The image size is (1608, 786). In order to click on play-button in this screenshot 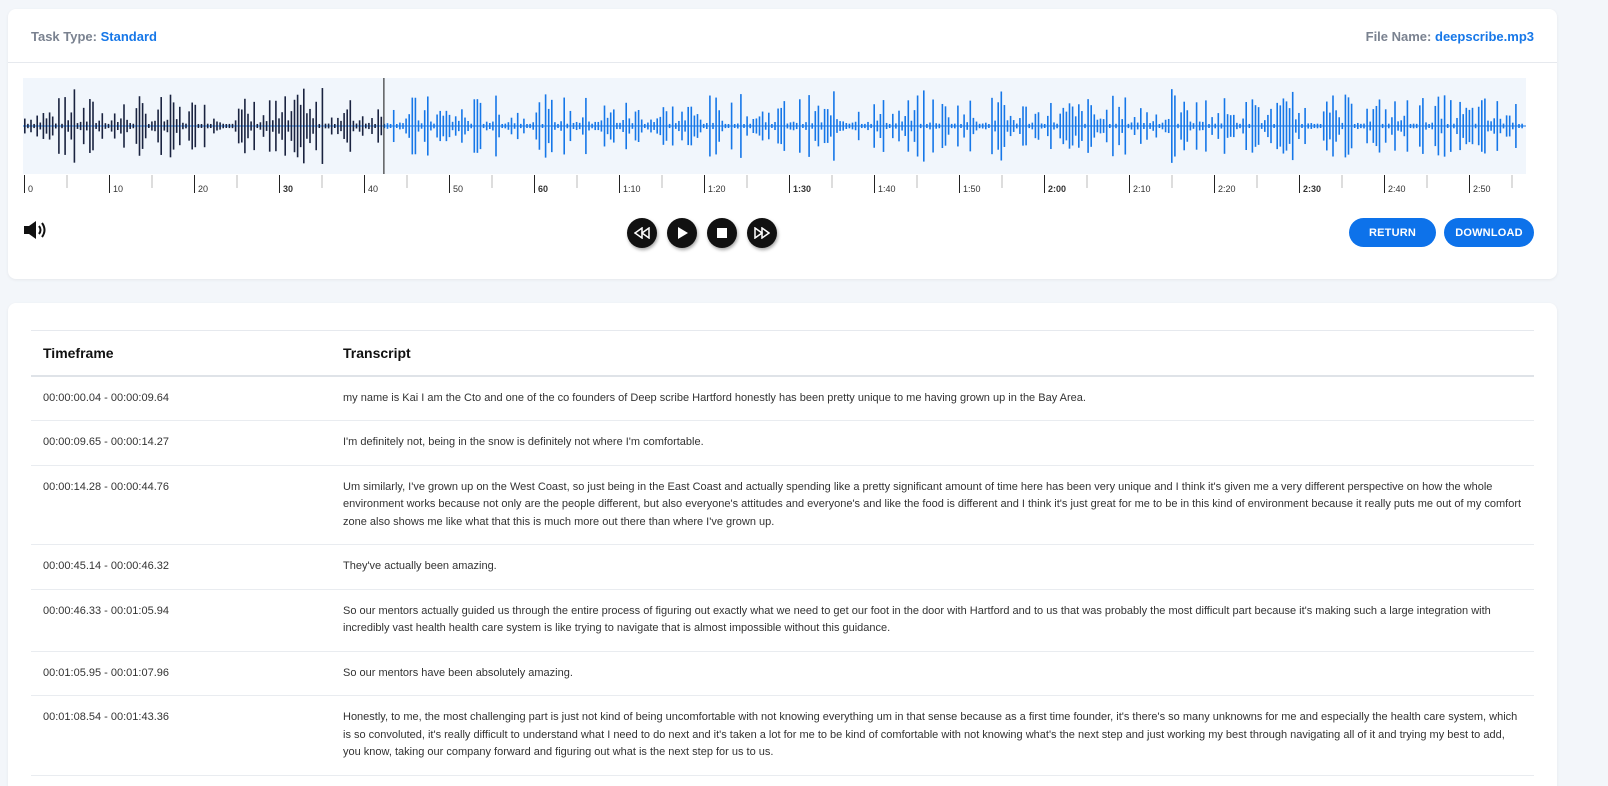, I will do `click(682, 233)`.